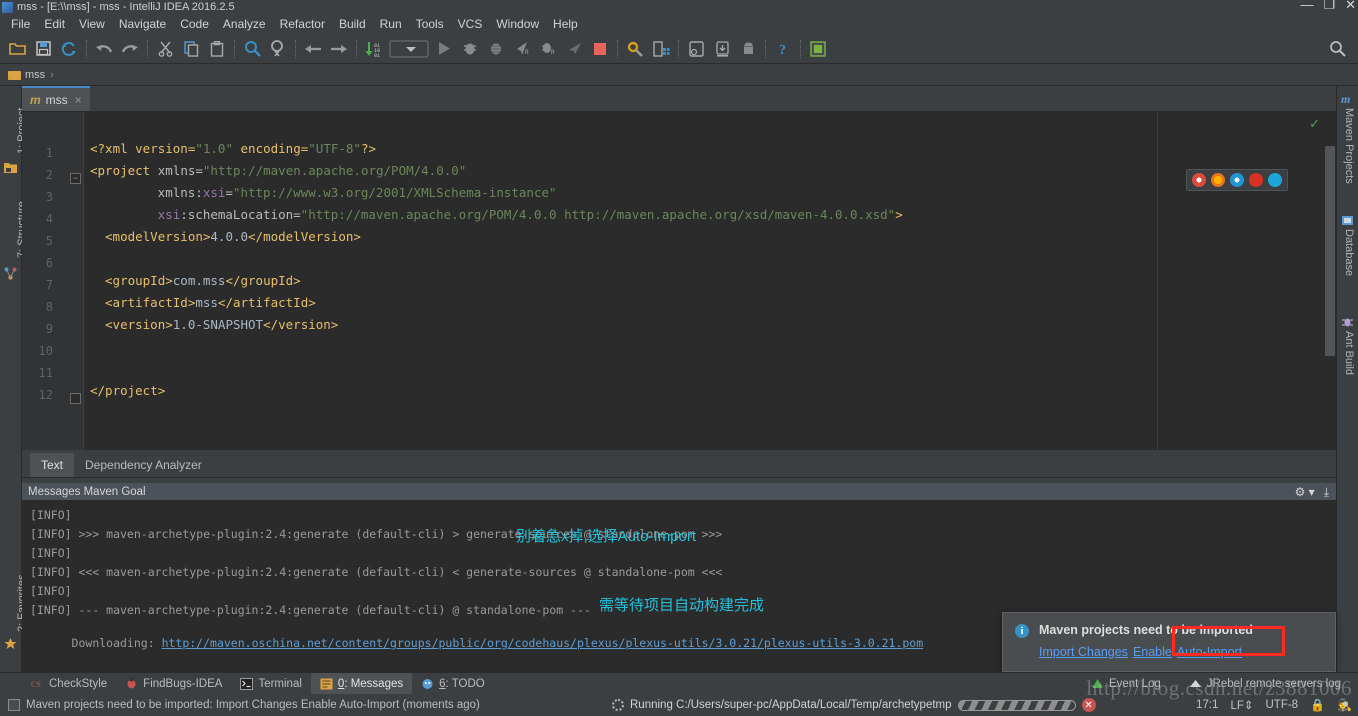 This screenshot has width=1358, height=716. Describe the element at coordinates (339, 49) in the screenshot. I see `forward-icon` at that location.